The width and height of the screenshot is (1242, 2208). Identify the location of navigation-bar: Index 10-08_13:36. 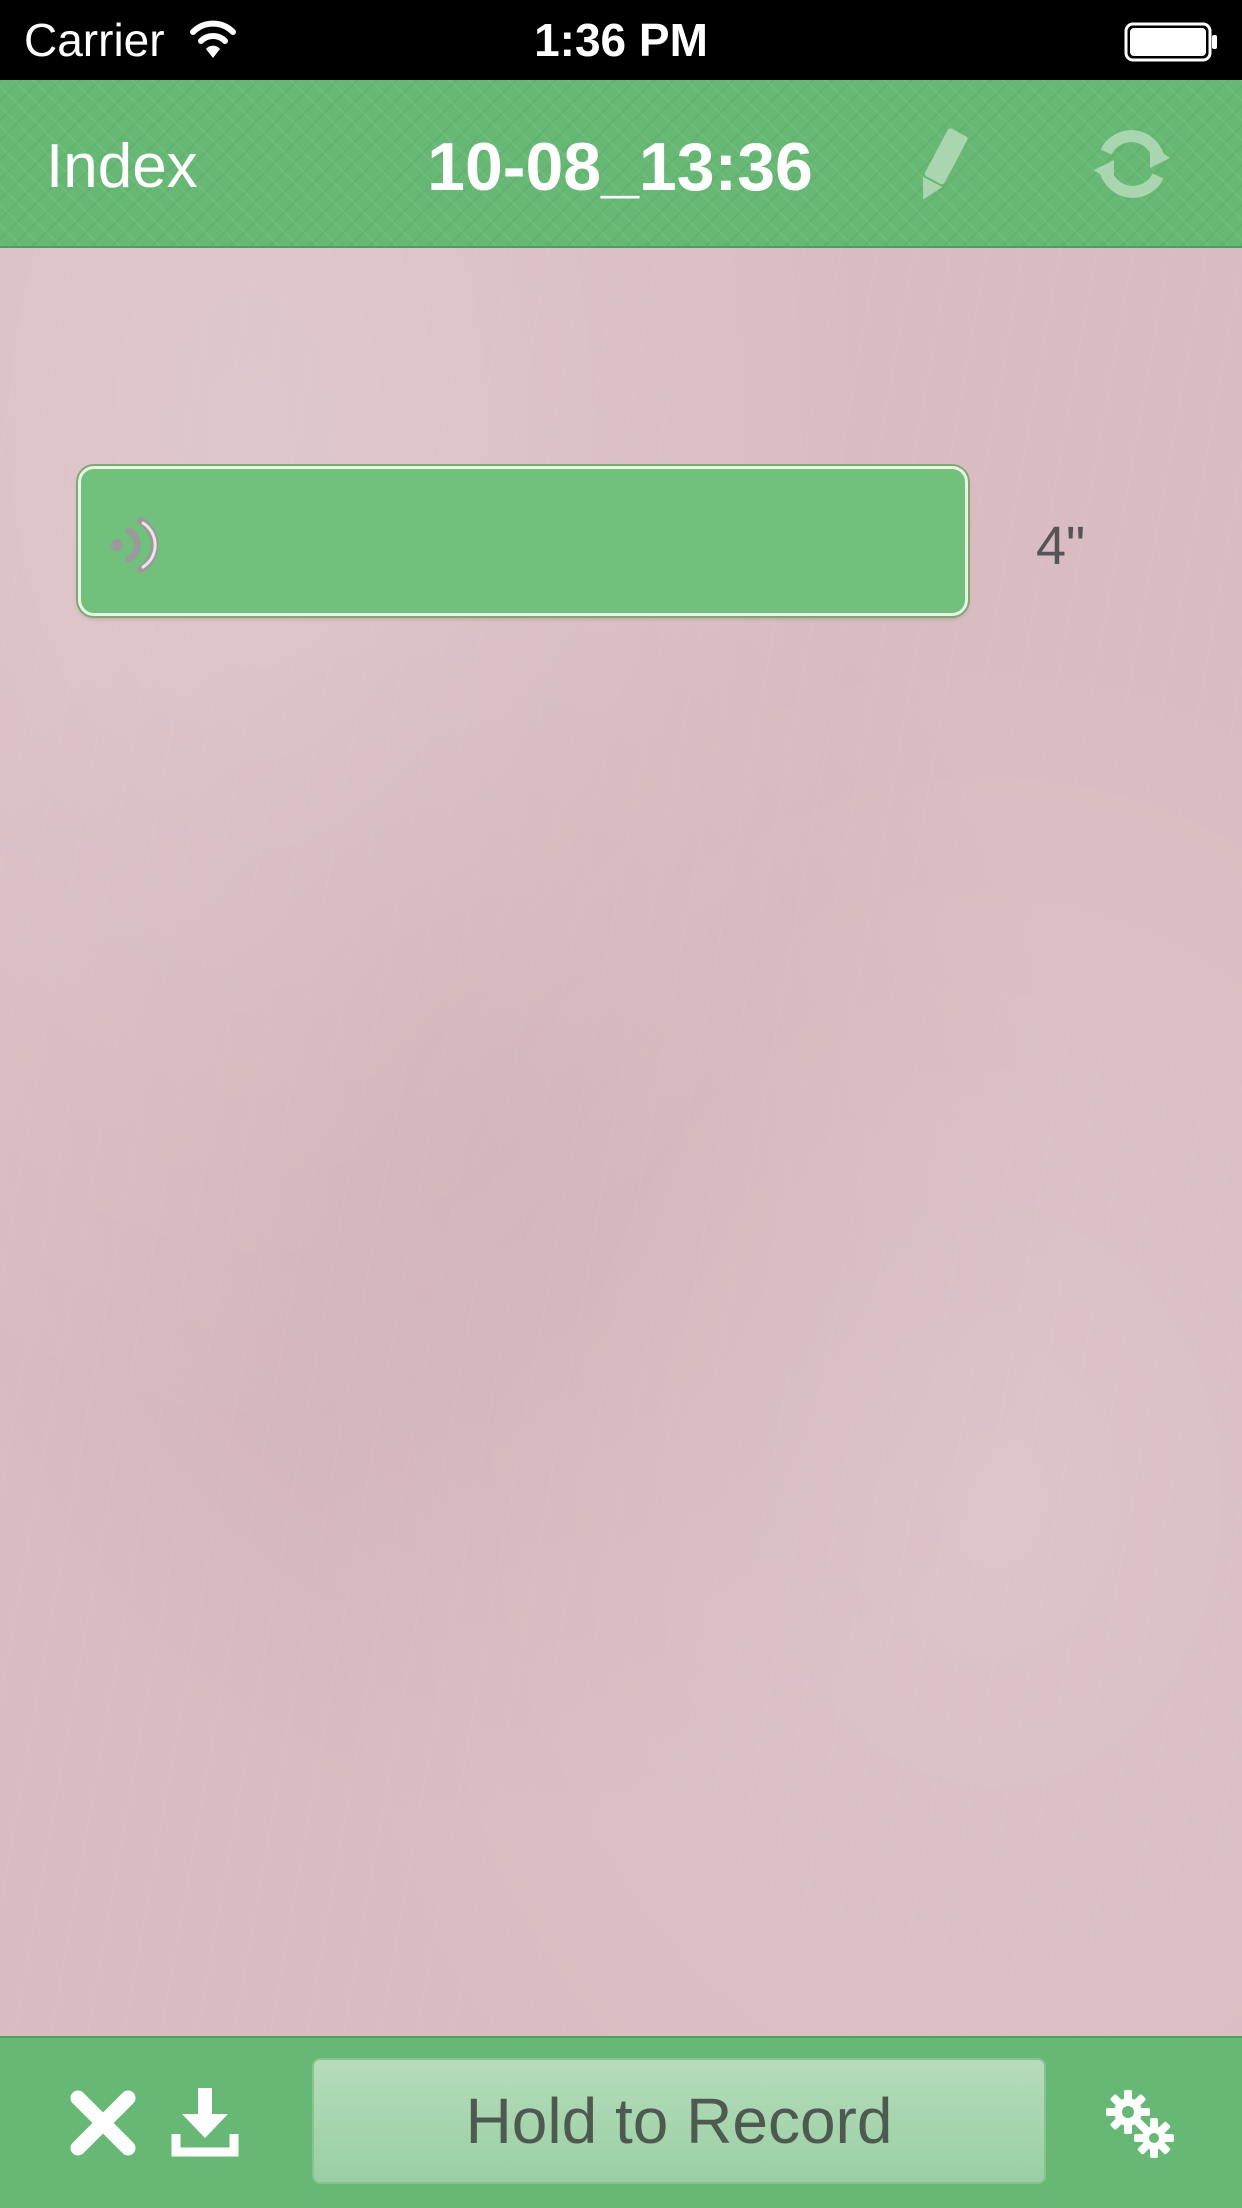
(621, 164).